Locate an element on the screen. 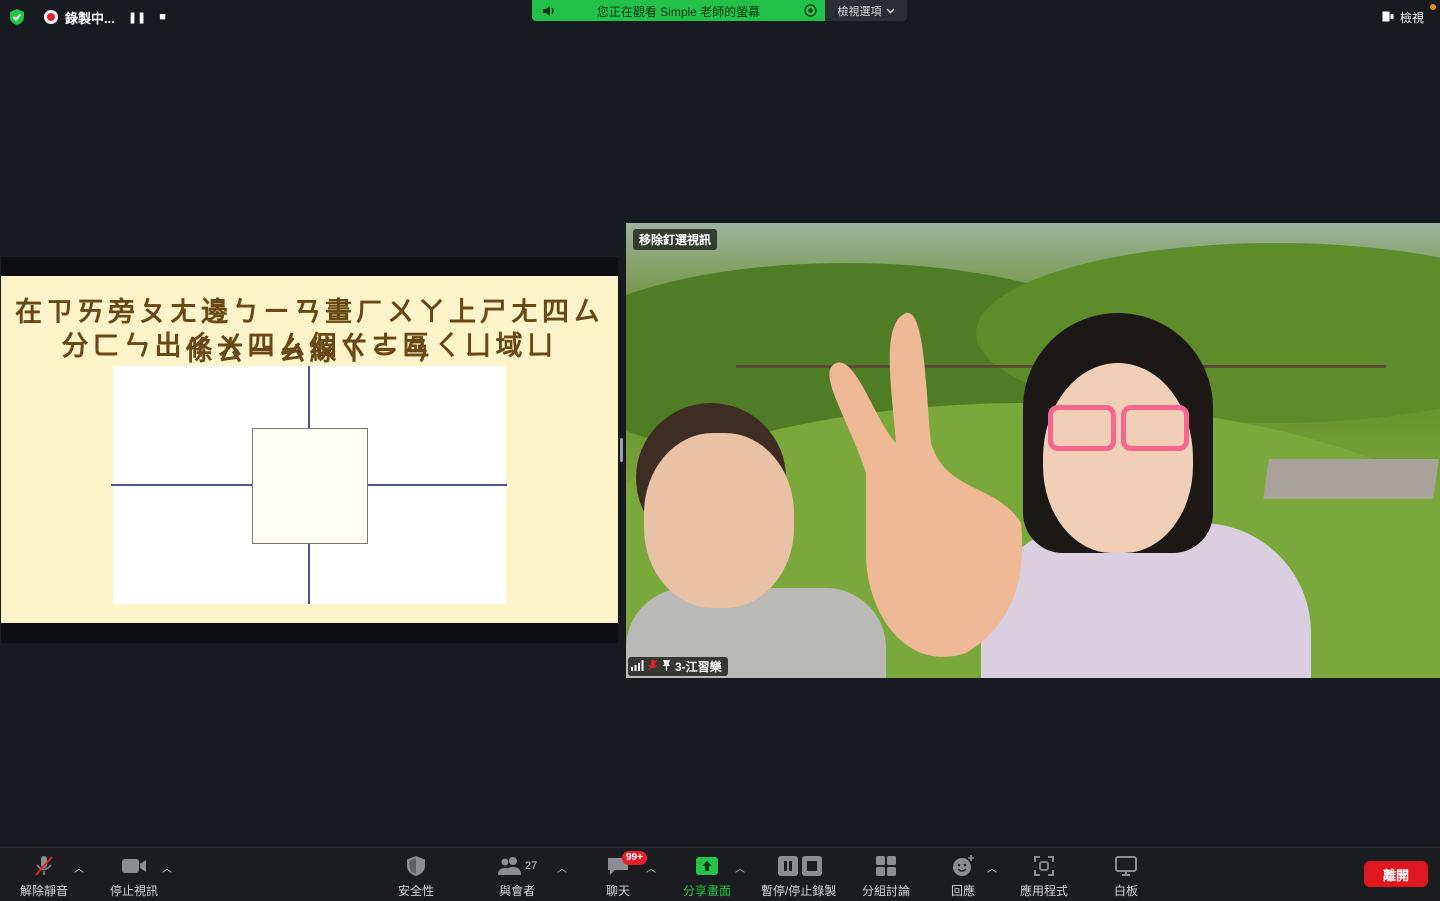 The height and width of the screenshot is (901, 1440). share-banner-text: 您正在觀看 Simple 老師的螢幕 is located at coordinates (678, 12).